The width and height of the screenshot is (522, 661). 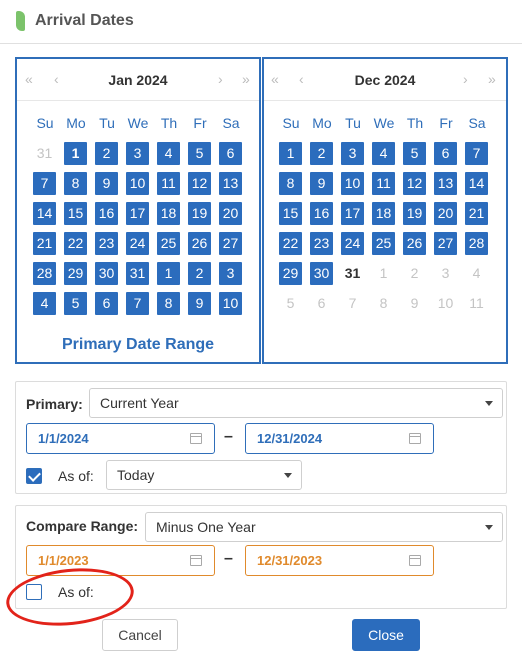 I want to click on compare-start-date-input: 1/1/2023, so click(x=120, y=560).